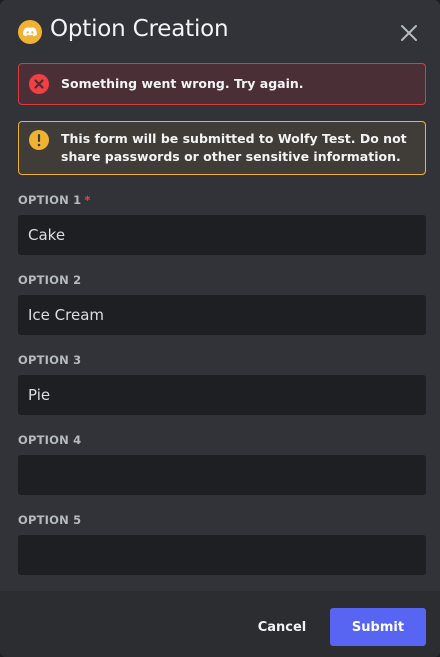  I want to click on option-3-label: OPTION 3, so click(50, 360).